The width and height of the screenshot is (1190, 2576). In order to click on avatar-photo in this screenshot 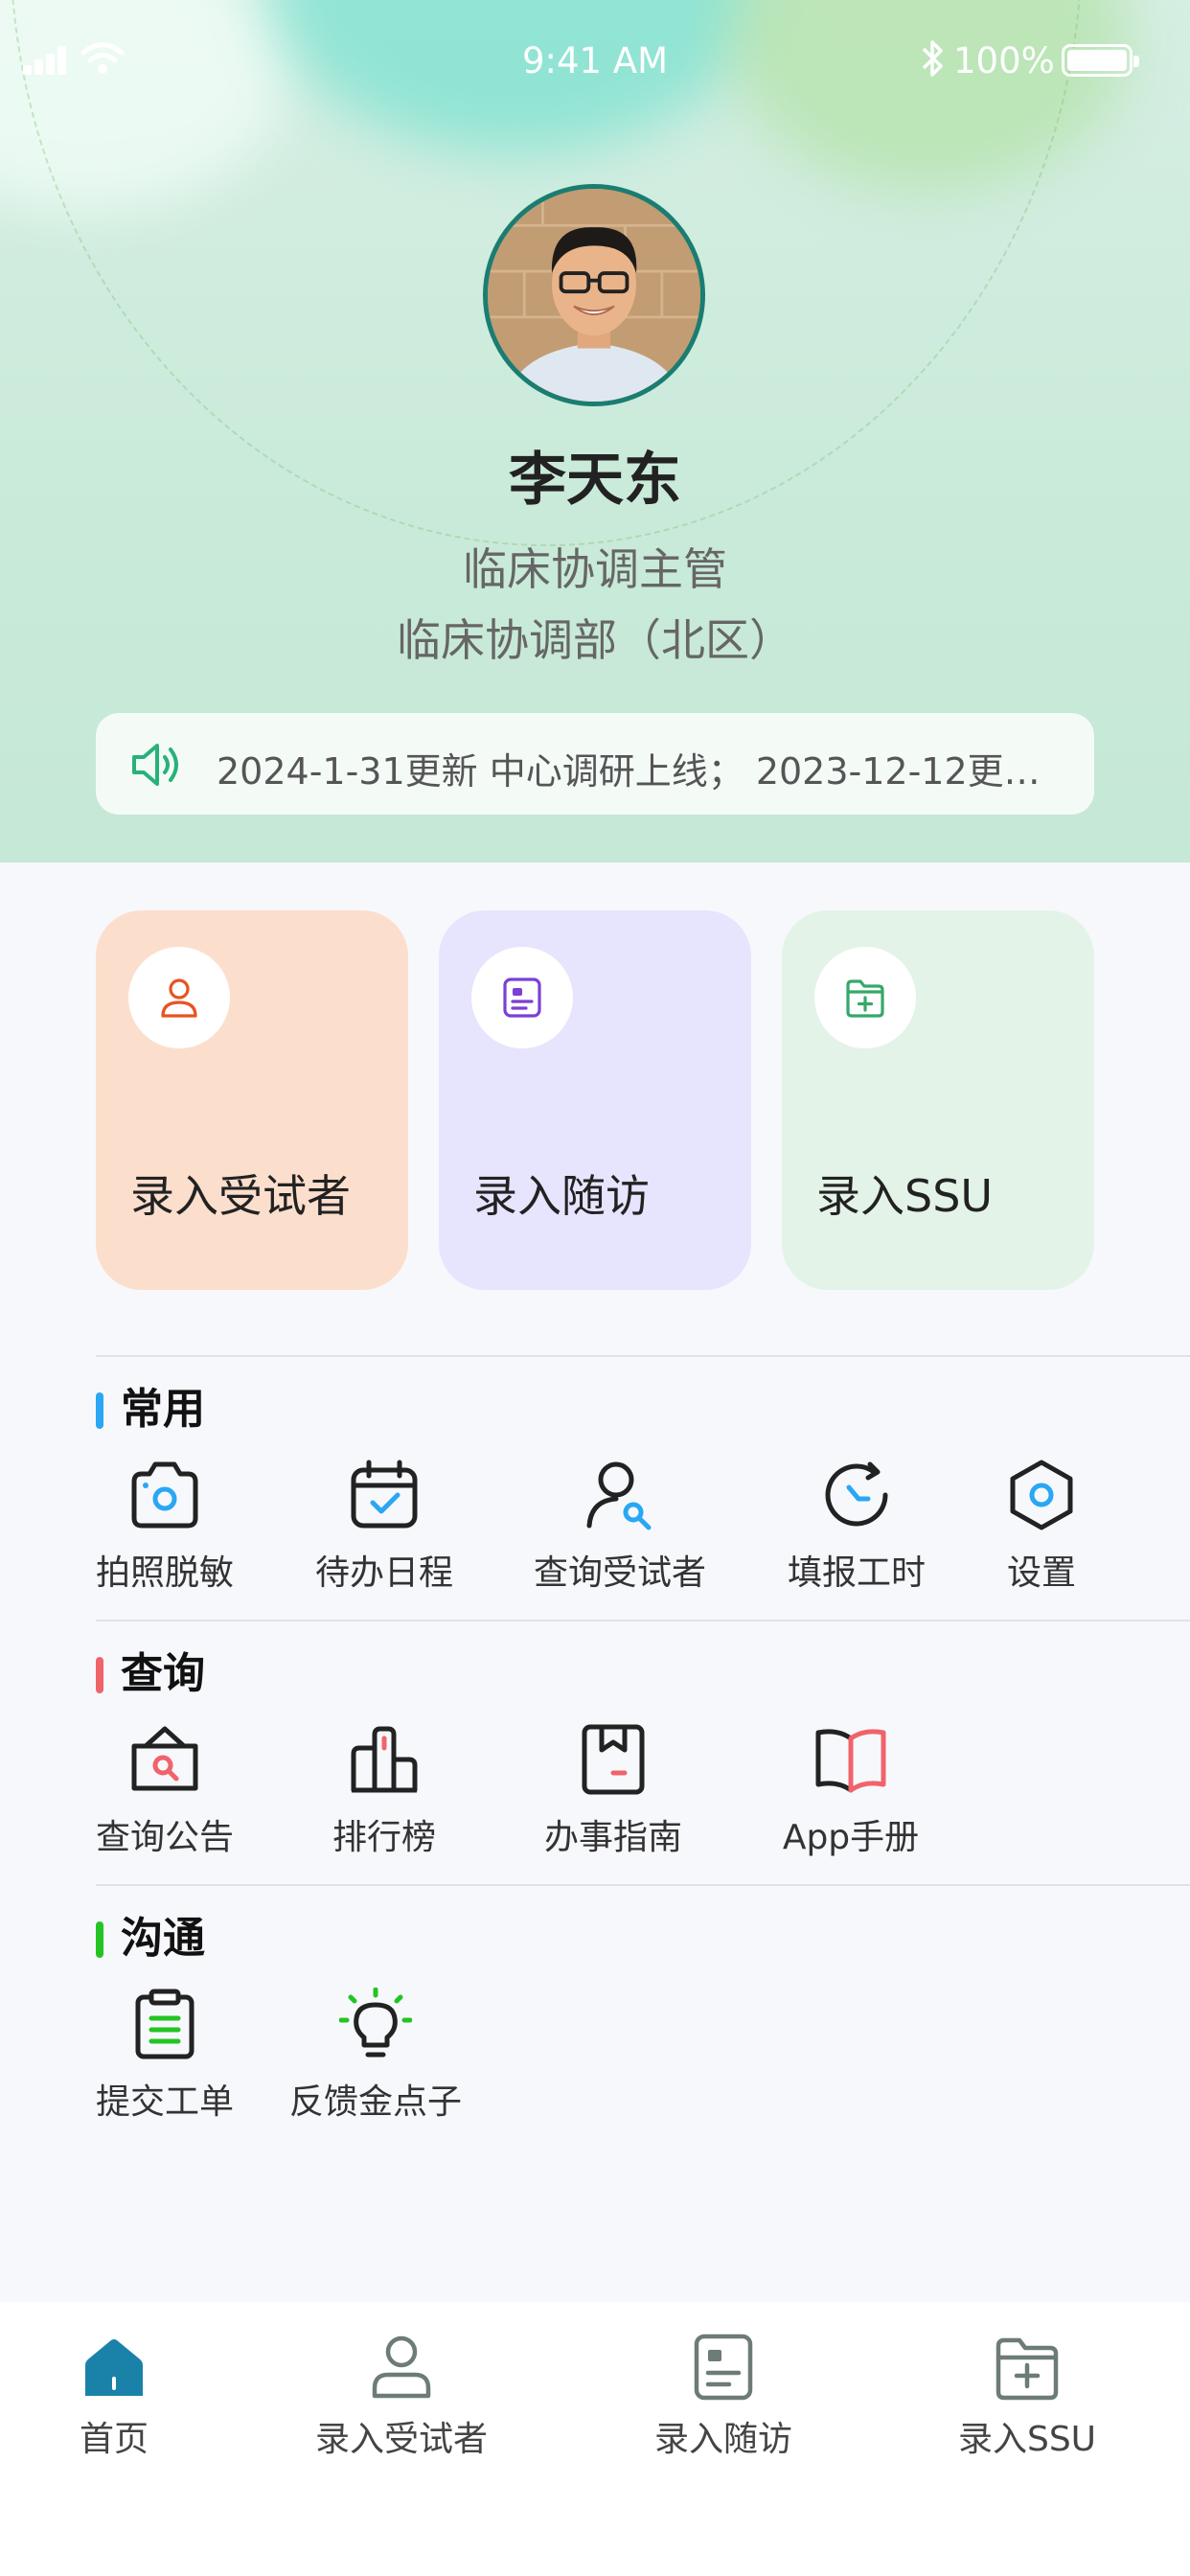, I will do `click(594, 295)`.